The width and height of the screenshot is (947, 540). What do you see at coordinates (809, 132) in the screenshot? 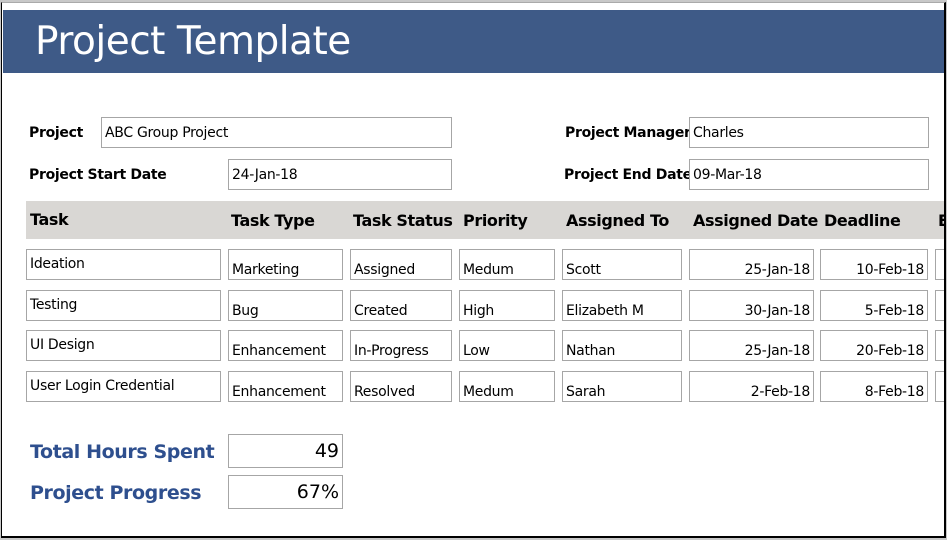
I see `manager-field: Charles` at bounding box center [809, 132].